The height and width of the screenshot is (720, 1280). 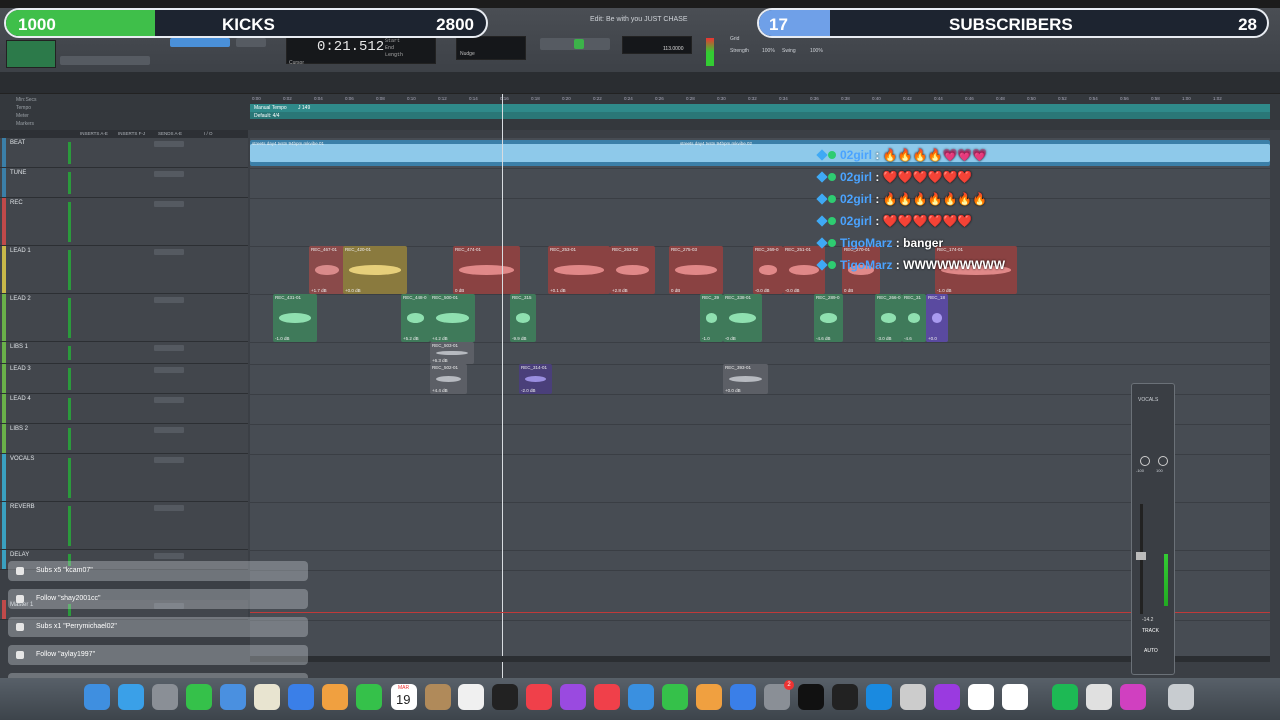 What do you see at coordinates (1133, 697) in the screenshot?
I see `vpn-icon` at bounding box center [1133, 697].